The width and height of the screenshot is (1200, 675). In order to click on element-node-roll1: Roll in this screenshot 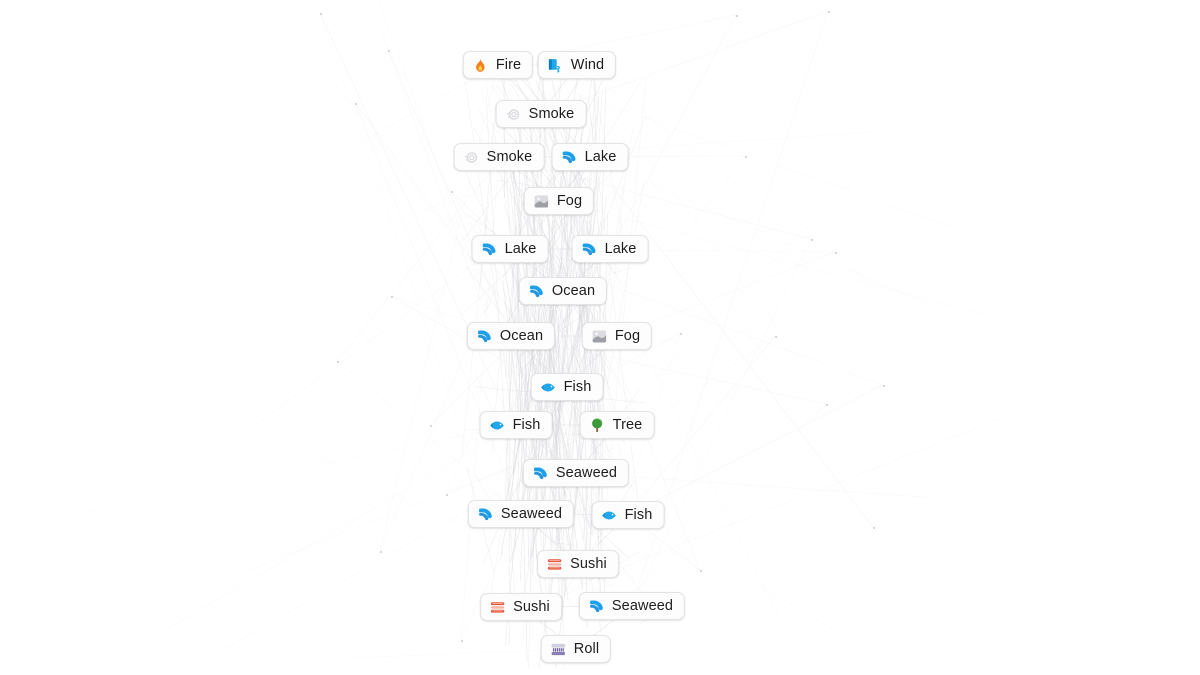, I will do `click(576, 649)`.